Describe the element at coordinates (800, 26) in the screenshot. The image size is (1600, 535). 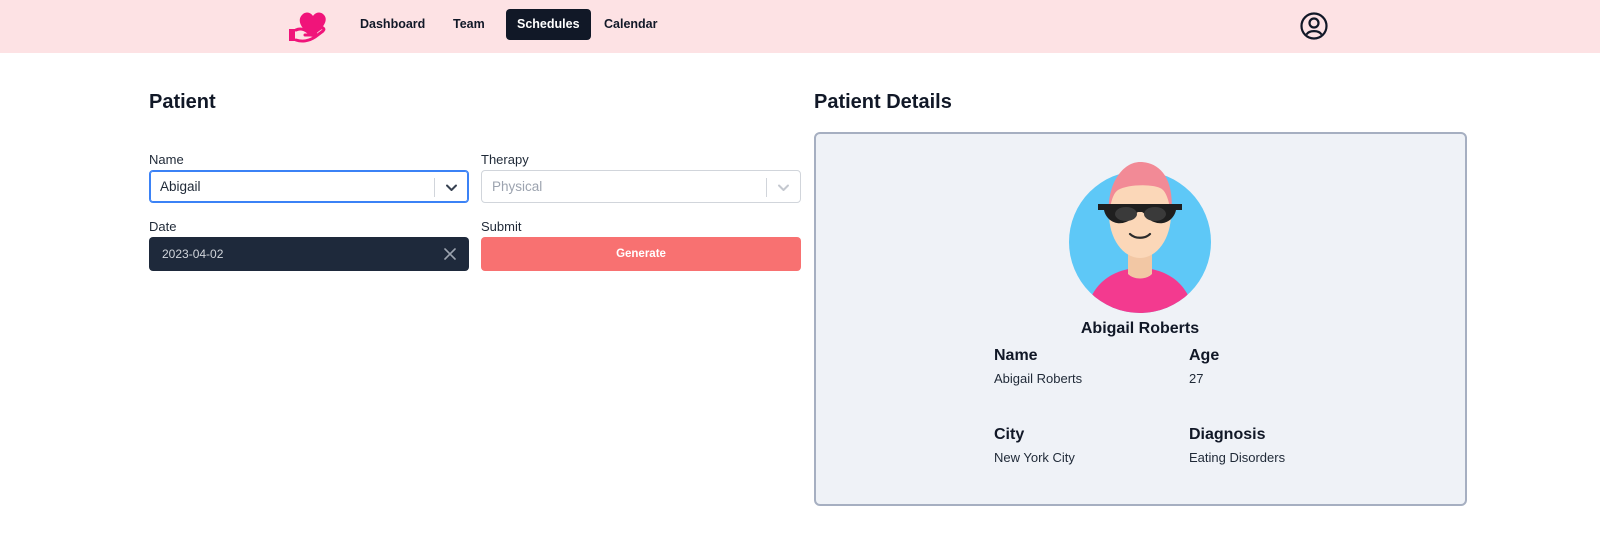
I see `top-navbar: Dashboard Team Schedules Calendar` at that location.